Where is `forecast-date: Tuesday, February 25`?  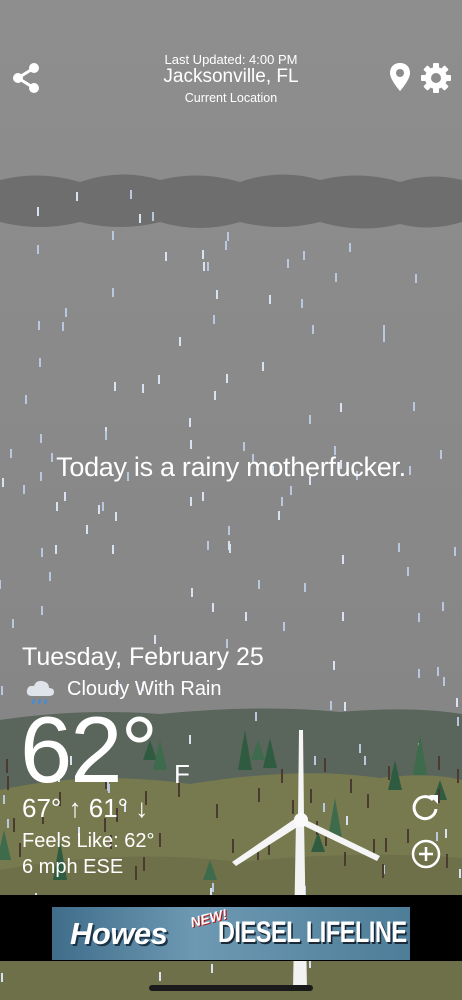
forecast-date: Tuesday, February 25 is located at coordinates (143, 657).